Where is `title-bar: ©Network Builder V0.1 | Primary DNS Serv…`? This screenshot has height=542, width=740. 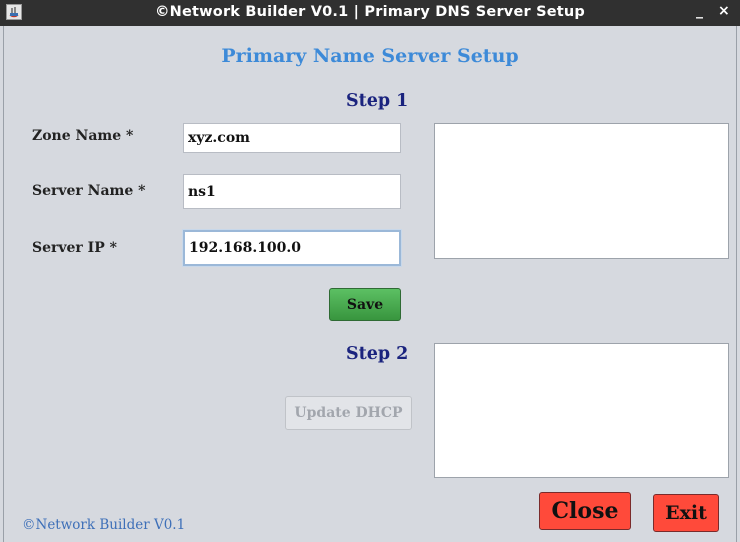 title-bar: ©Network Builder V0.1 | Primary DNS Serv… is located at coordinates (370, 13).